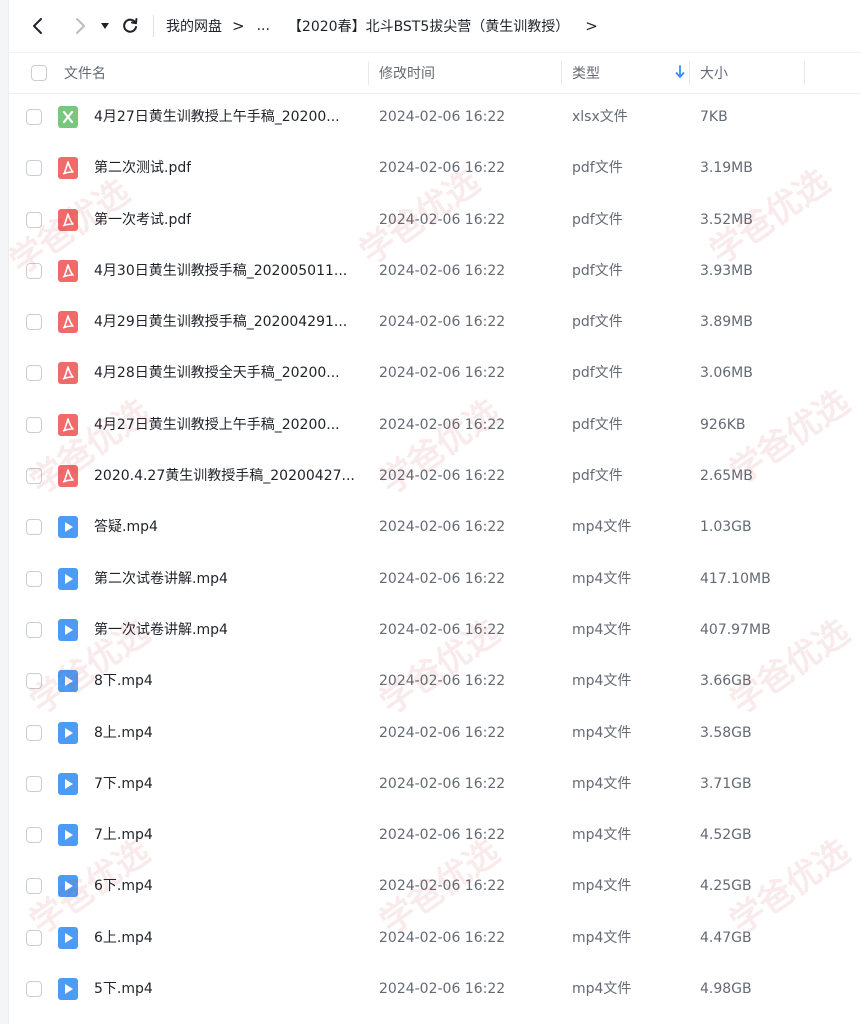 The height and width of the screenshot is (1024, 861). Describe the element at coordinates (38, 26) in the screenshot. I see `back-button` at that location.